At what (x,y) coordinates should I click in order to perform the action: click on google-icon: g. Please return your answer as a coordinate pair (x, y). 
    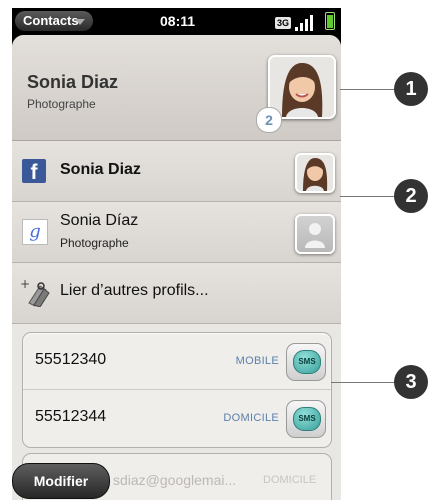
    Looking at the image, I should click on (35, 232).